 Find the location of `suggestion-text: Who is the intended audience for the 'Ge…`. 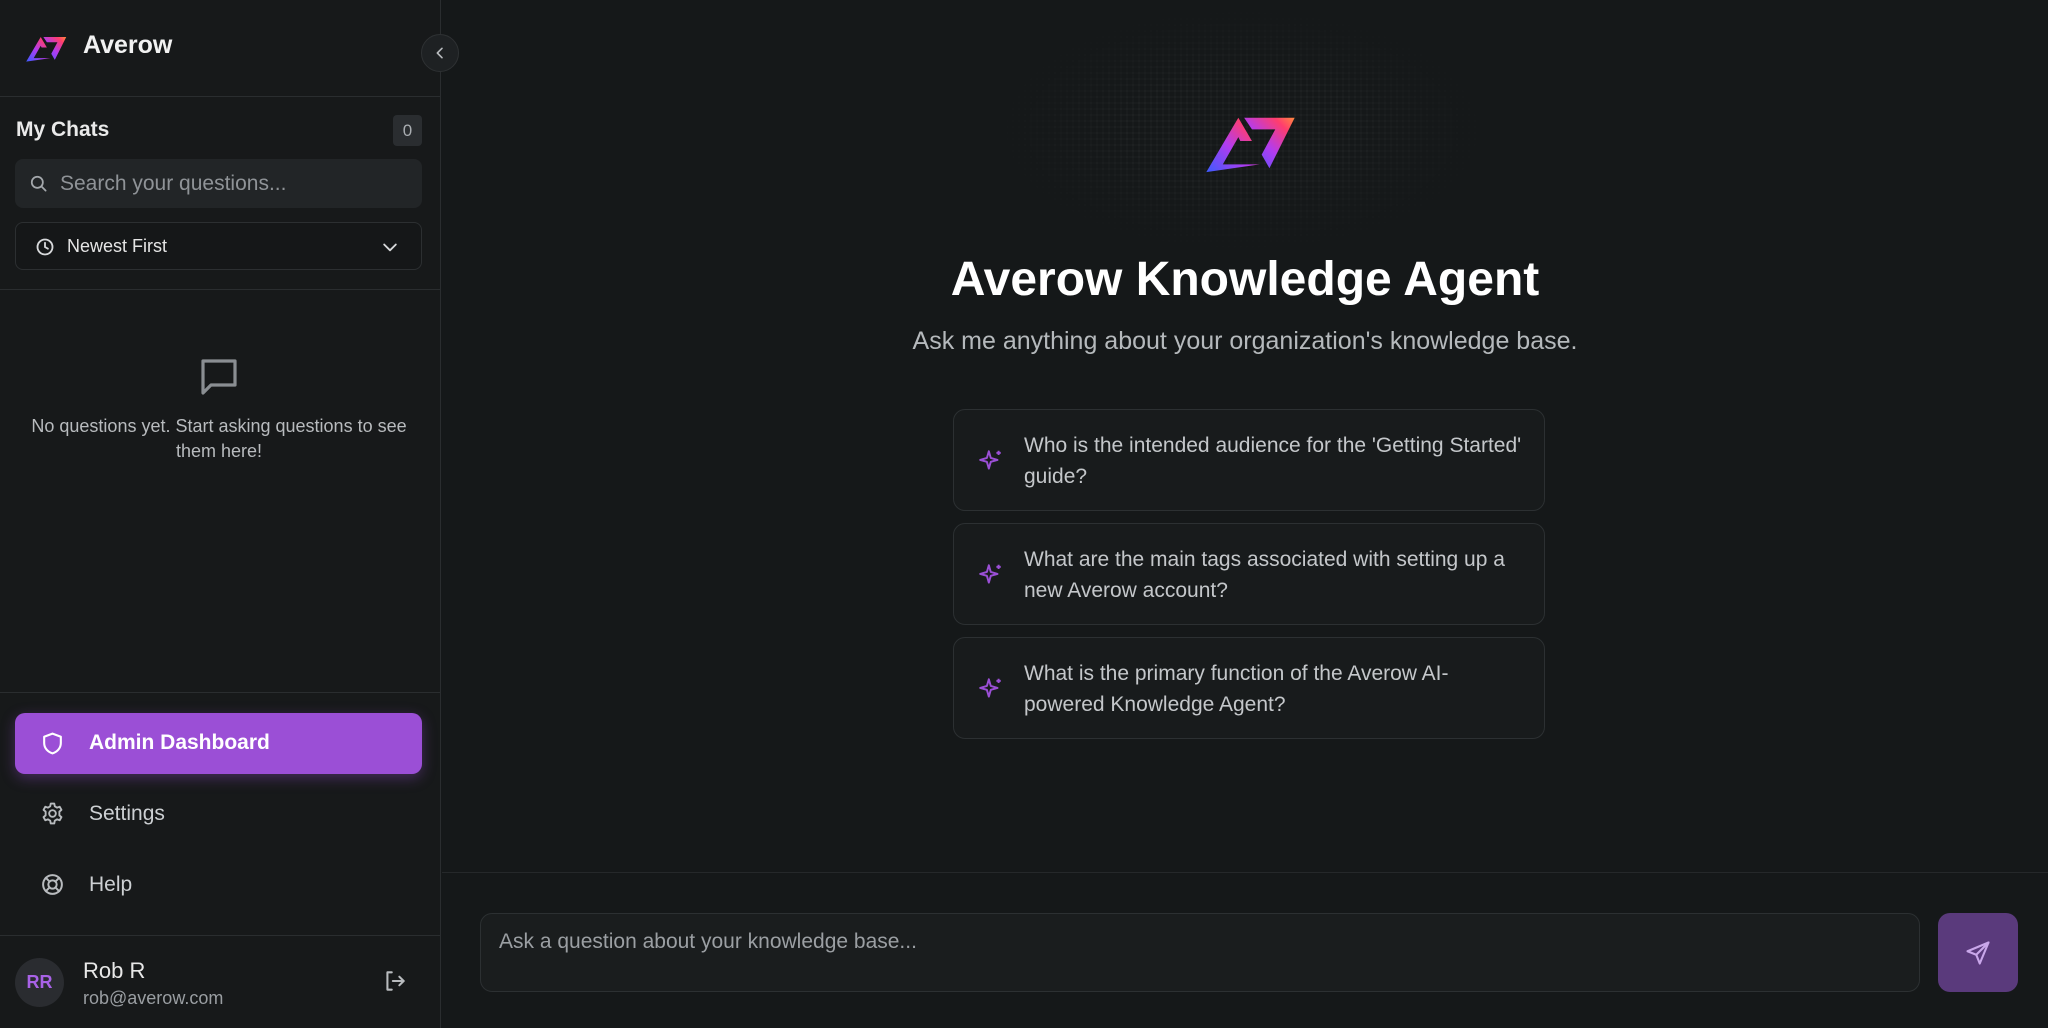

suggestion-text: Who is the intended audience for the 'Ge… is located at coordinates (1273, 461).